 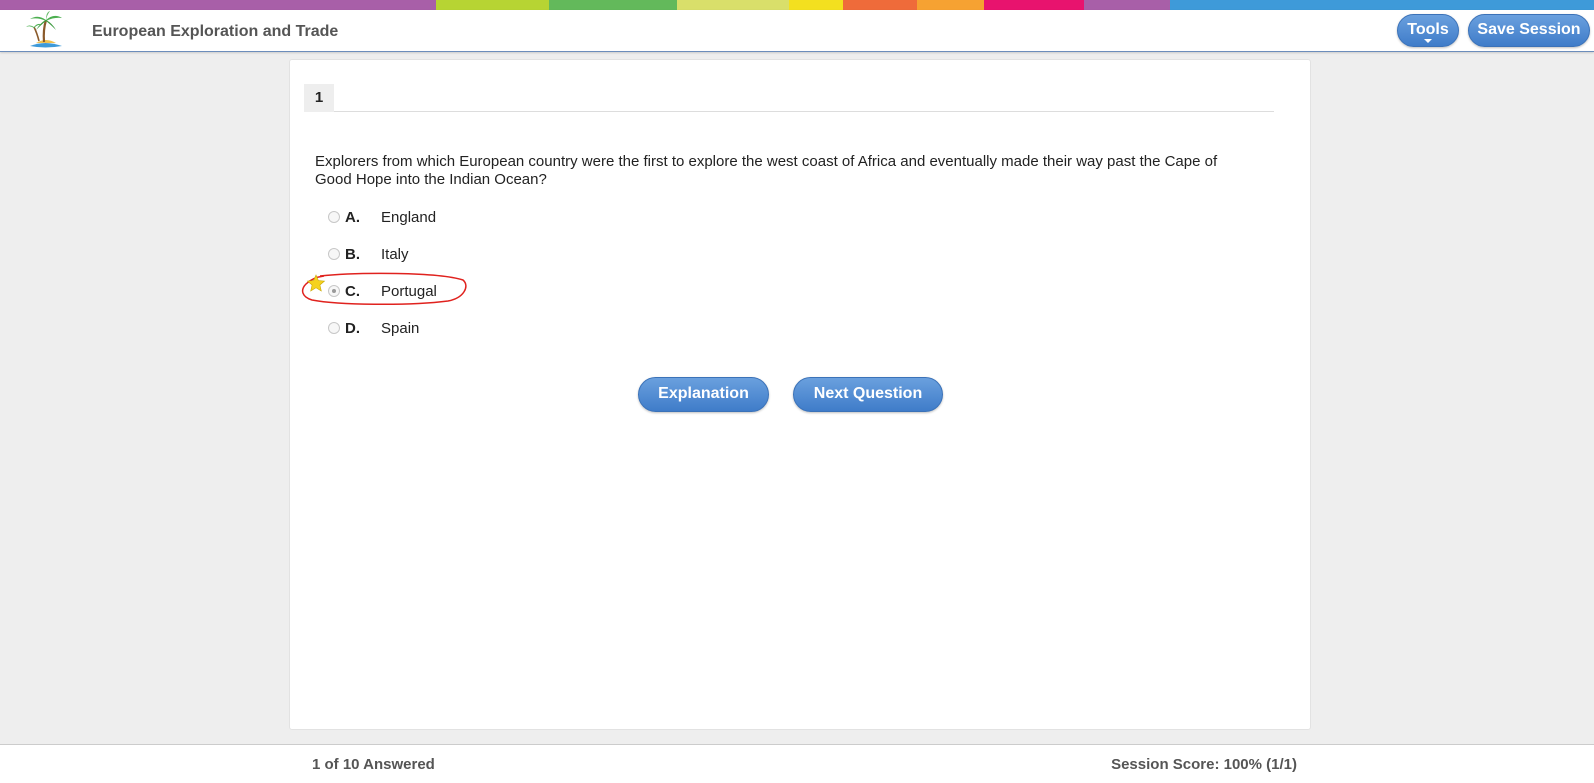 I want to click on choice-a-radio, so click(x=334, y=217).